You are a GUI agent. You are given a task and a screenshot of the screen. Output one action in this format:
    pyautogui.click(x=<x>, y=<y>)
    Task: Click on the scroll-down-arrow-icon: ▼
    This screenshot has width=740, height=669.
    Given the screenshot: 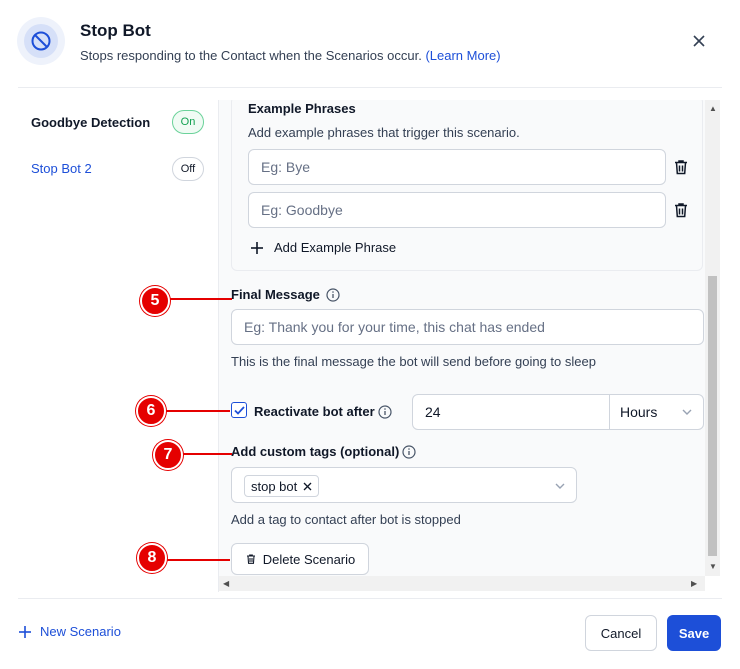 What is the action you would take?
    pyautogui.click(x=713, y=566)
    